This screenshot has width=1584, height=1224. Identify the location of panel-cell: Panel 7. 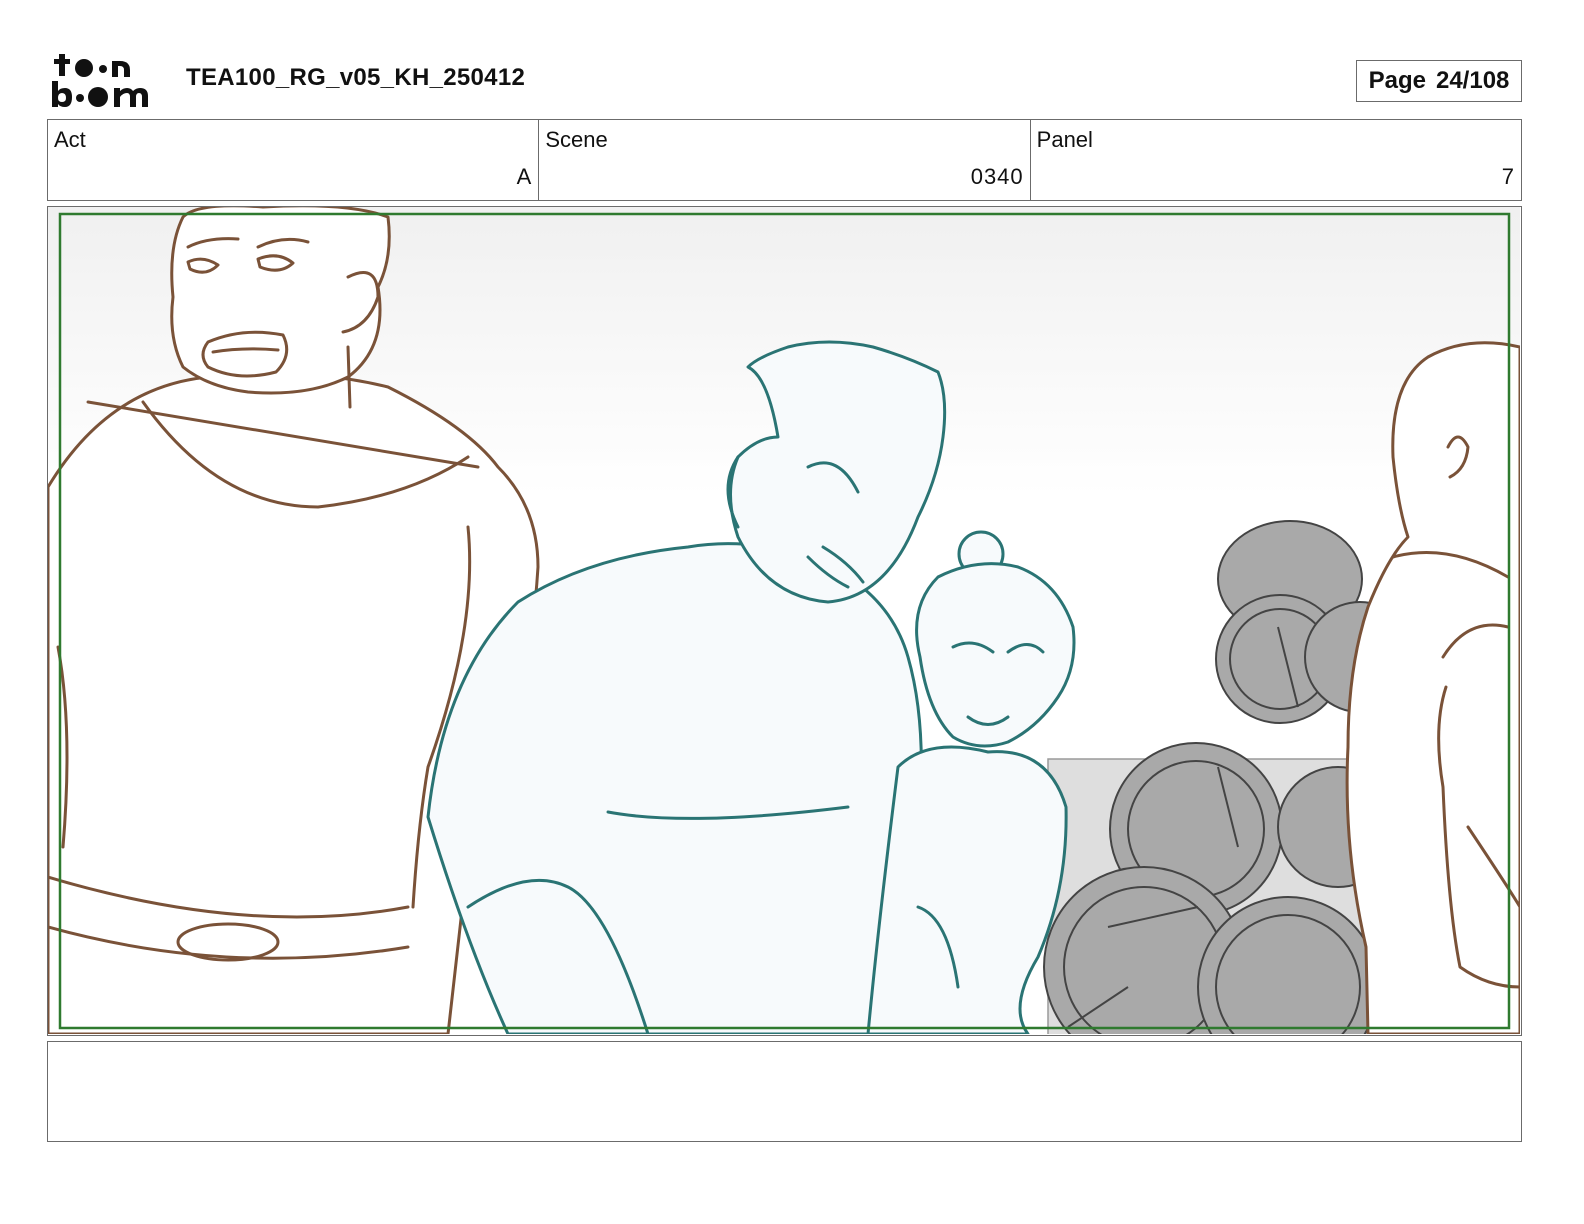
(1276, 160).